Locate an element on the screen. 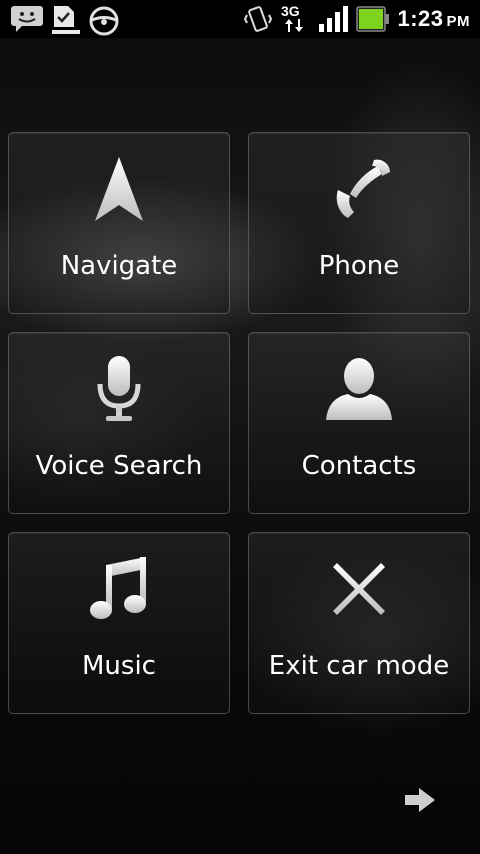 This screenshot has width=480, height=854. contacts-label: Contacts is located at coordinates (359, 466).